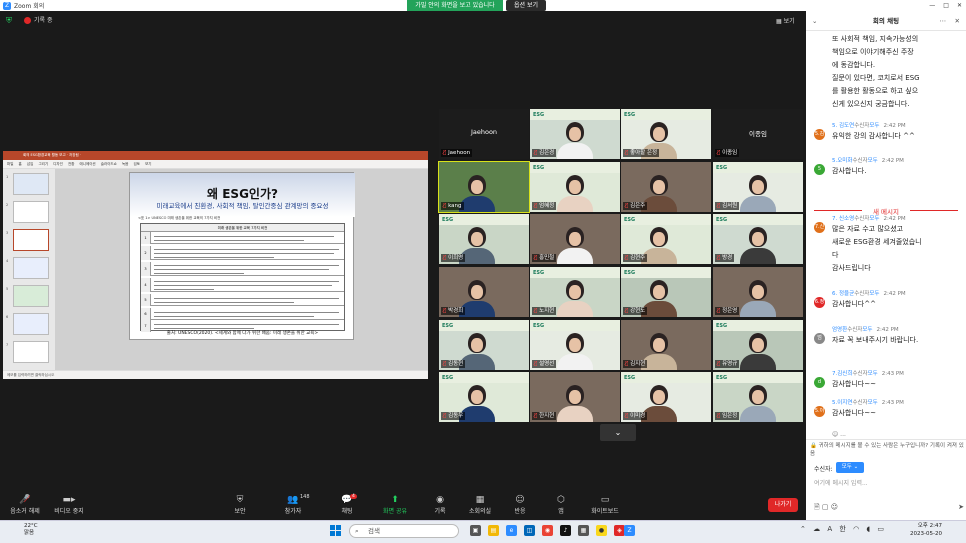  What do you see at coordinates (484, 397) in the screenshot?
I see `participant-tile: ESG 🎙̸ 김동우` at bounding box center [484, 397].